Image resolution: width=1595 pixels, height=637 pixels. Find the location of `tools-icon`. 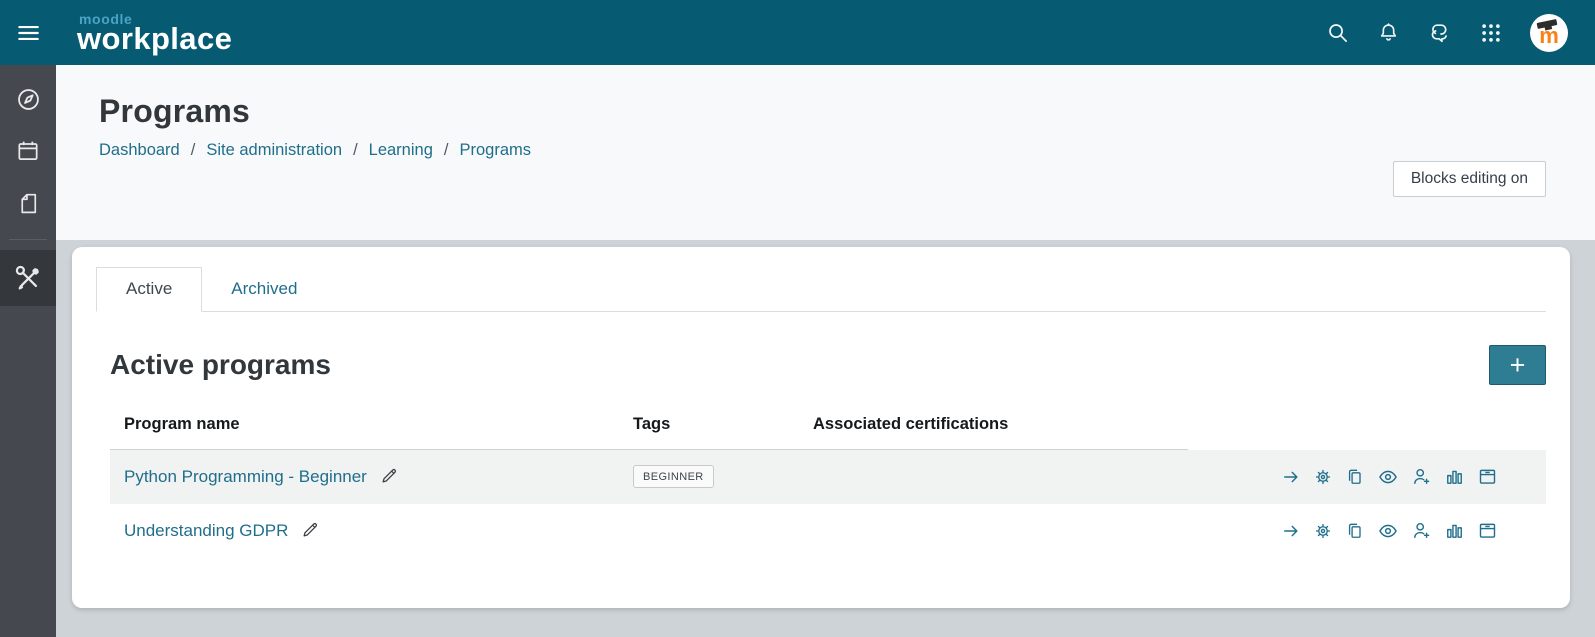

tools-icon is located at coordinates (27, 277).